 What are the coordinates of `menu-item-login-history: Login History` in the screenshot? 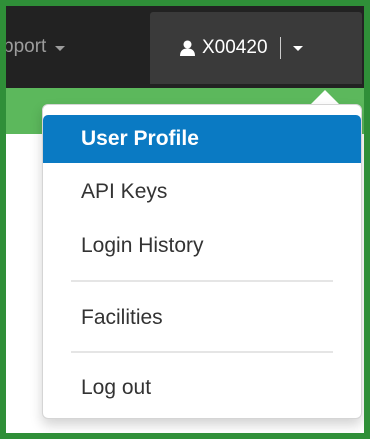 It's located at (202, 246).